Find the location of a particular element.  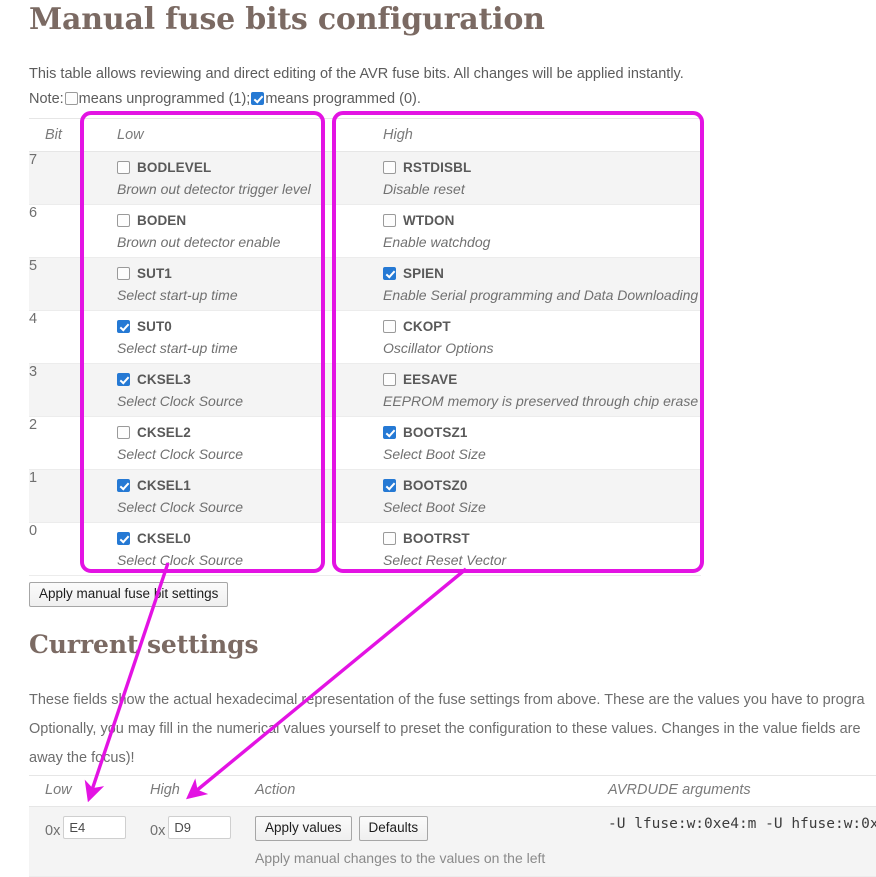

settings-header-avrdude: AVRDUDE arguments is located at coordinates (734, 791).